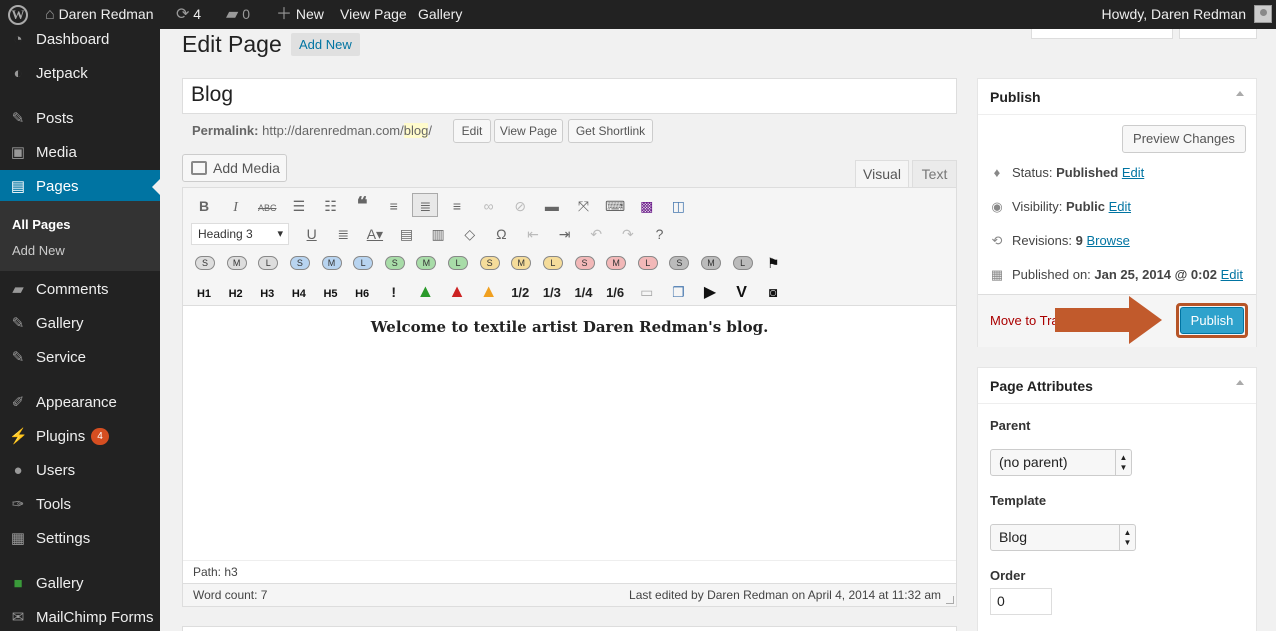  I want to click on heading-5-button: H5, so click(331, 294).